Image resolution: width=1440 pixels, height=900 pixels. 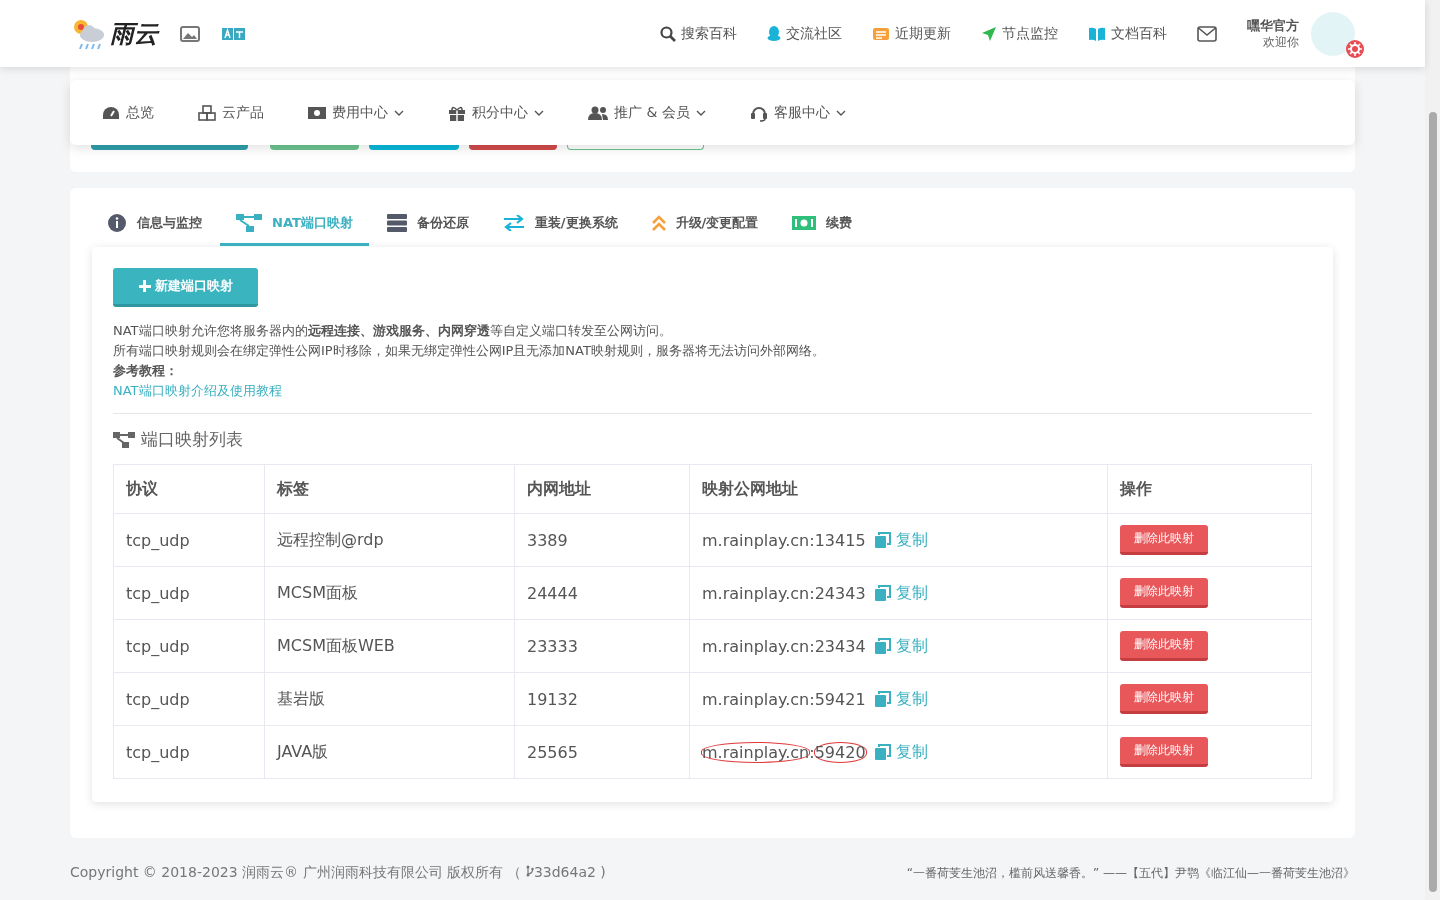 What do you see at coordinates (602, 646) in the screenshot?
I see `table-cell: 23333` at bounding box center [602, 646].